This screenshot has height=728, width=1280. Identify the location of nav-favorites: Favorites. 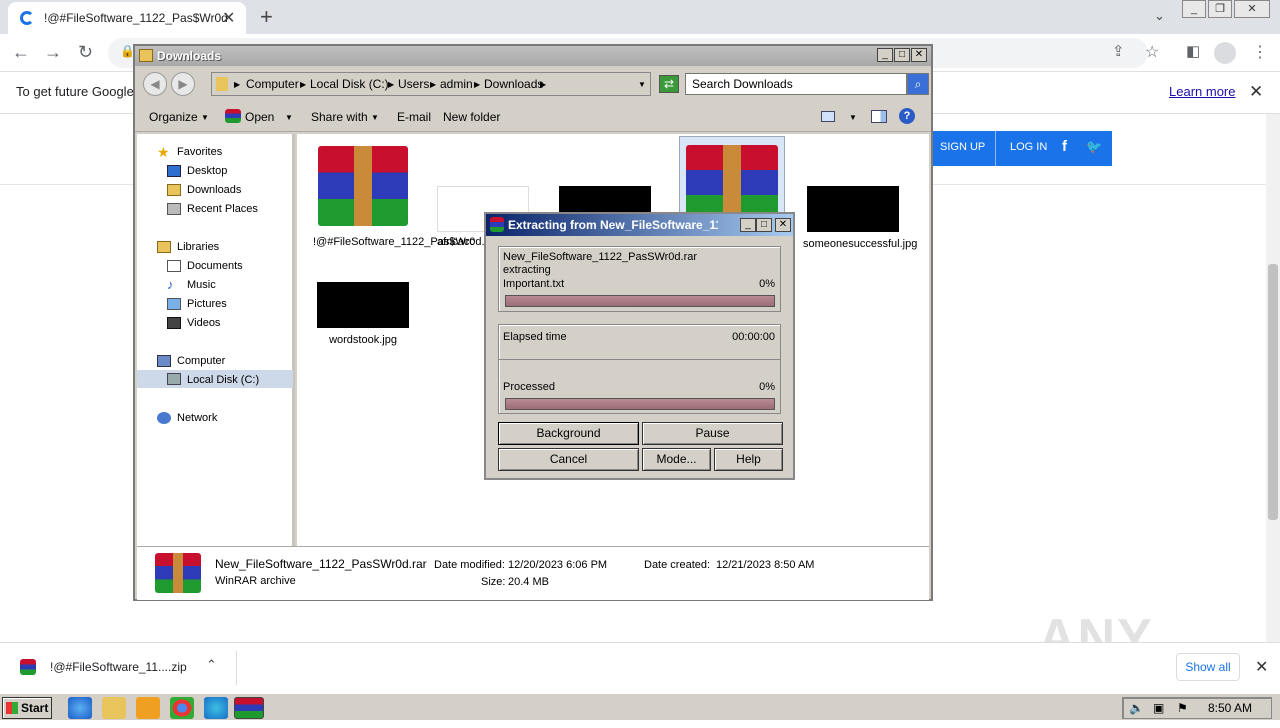
(199, 152).